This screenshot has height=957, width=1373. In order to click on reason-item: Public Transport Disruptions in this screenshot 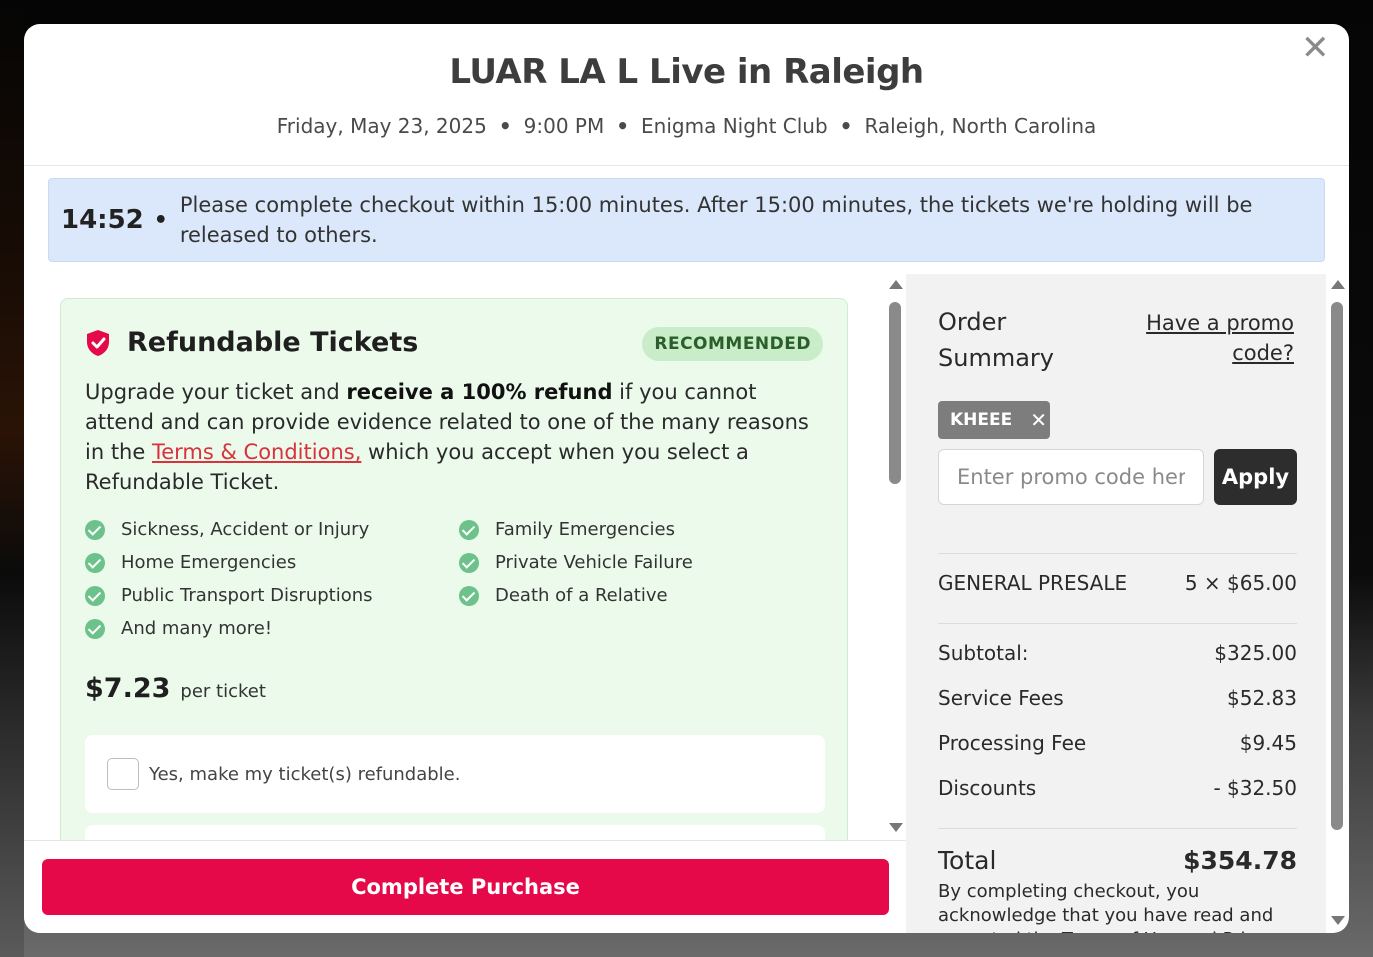, I will do `click(229, 595)`.